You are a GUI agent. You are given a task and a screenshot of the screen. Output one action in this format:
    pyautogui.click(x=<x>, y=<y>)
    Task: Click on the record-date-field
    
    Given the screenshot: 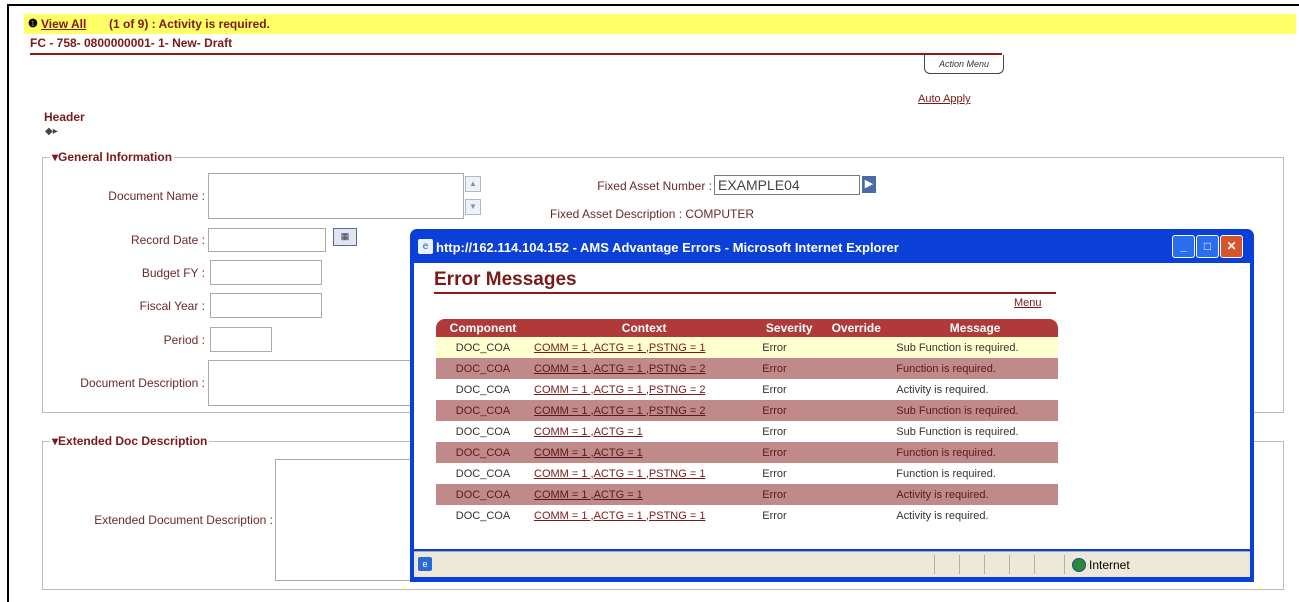 What is the action you would take?
    pyautogui.click(x=267, y=240)
    